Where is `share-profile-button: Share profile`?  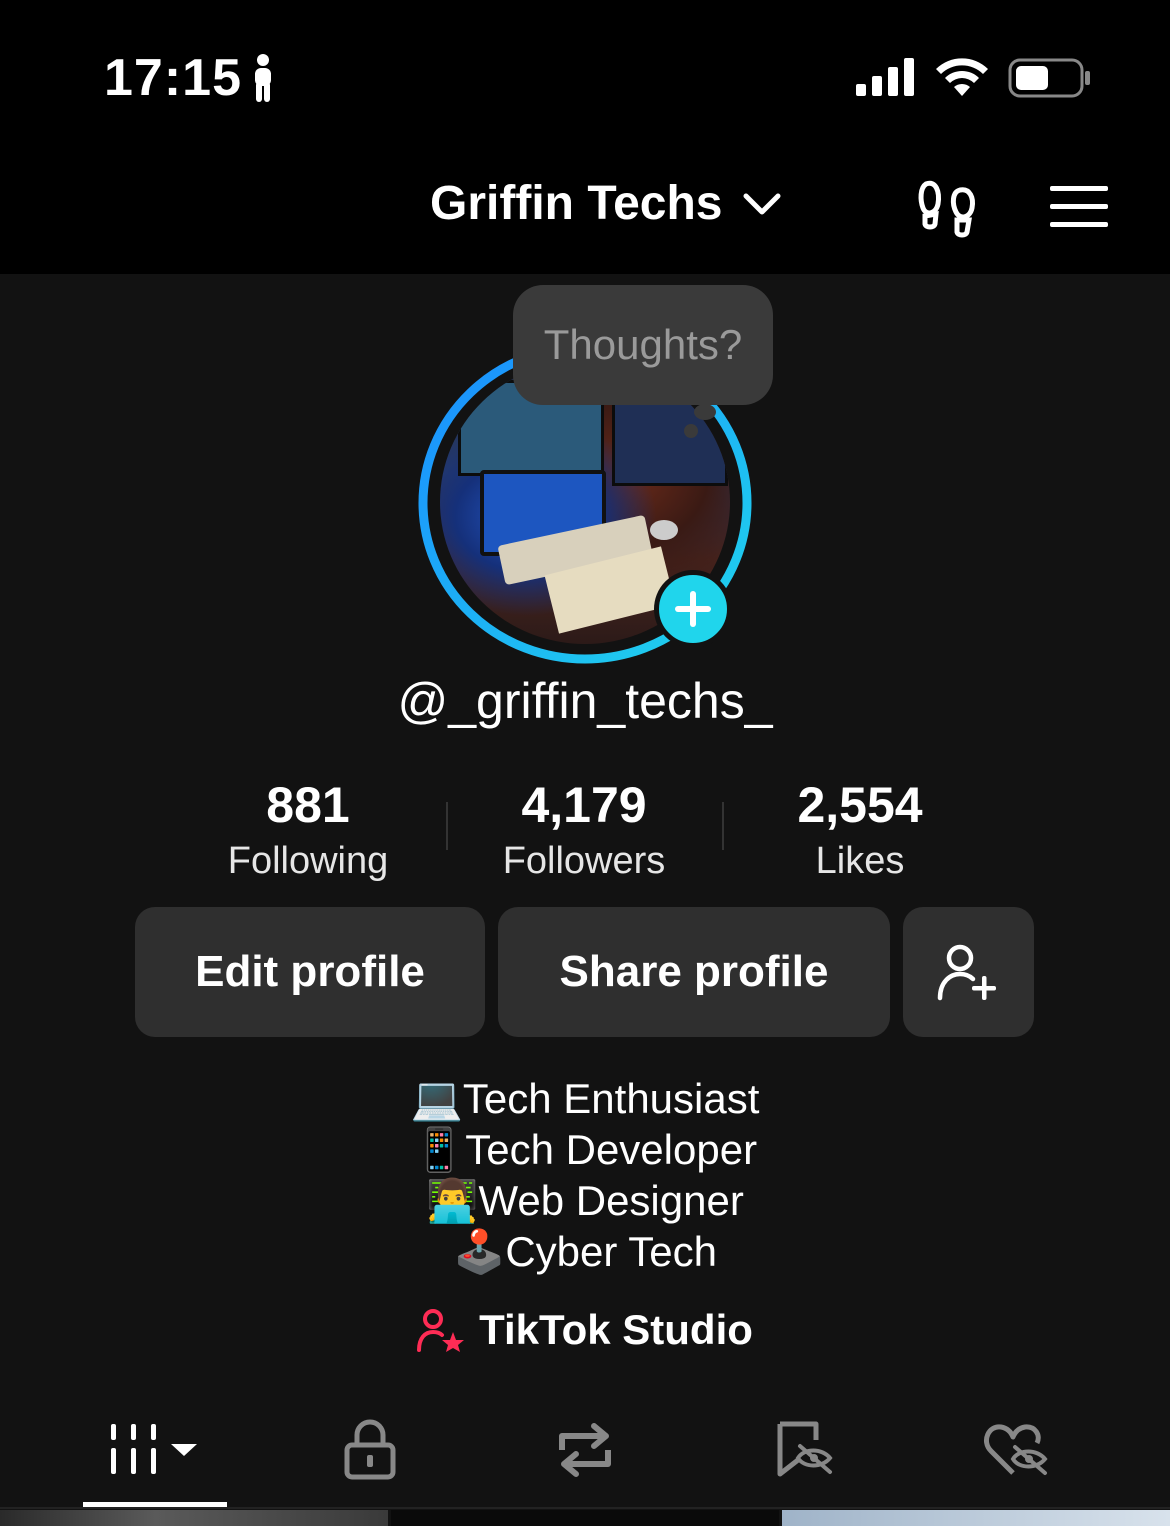
share-profile-button: Share profile is located at coordinates (694, 972).